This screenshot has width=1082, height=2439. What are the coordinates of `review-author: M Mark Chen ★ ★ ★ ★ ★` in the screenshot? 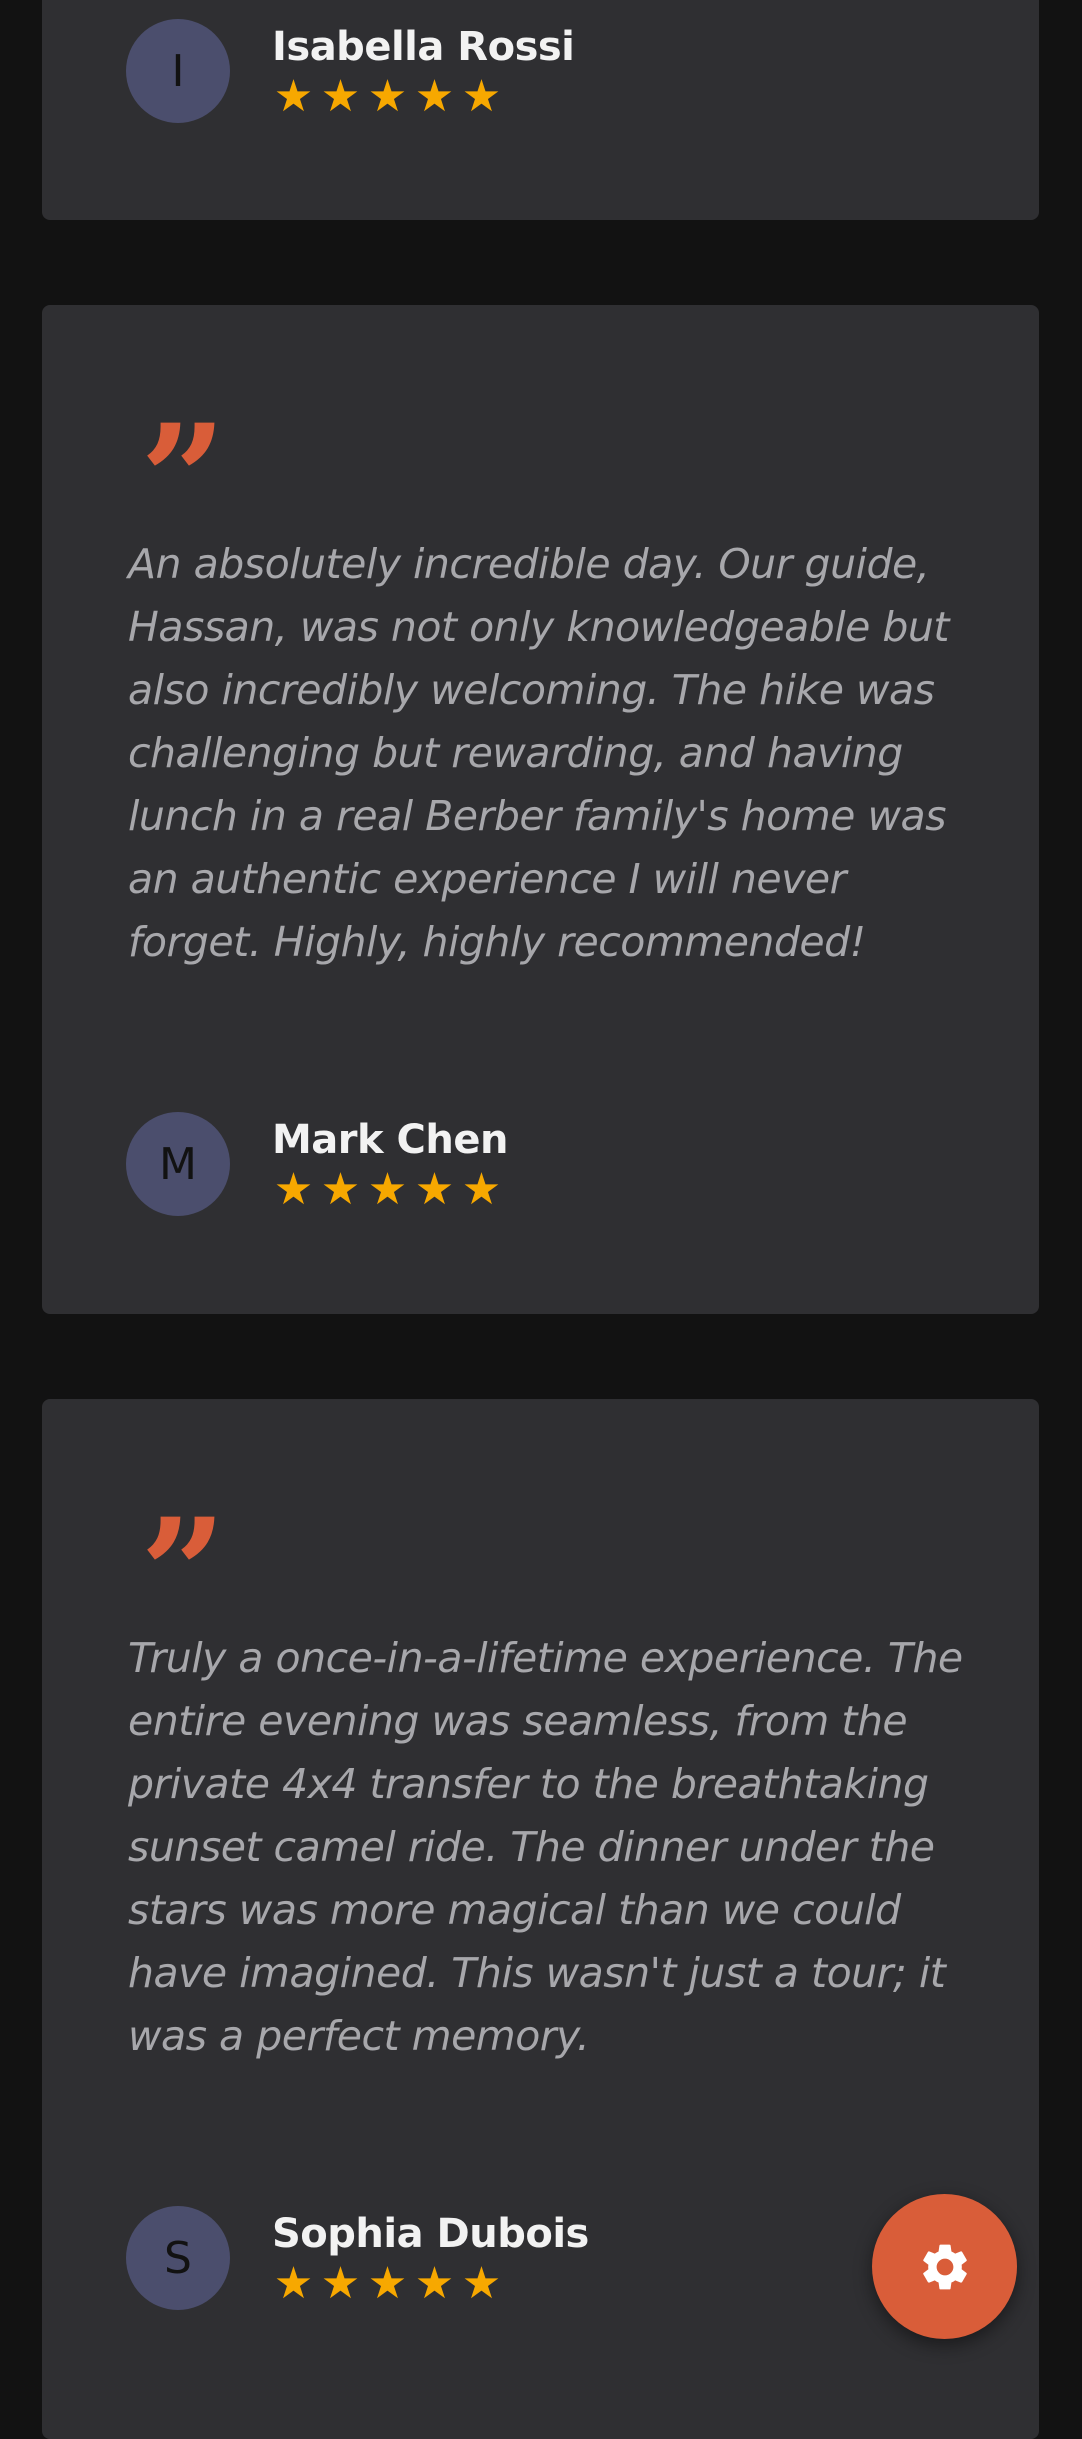 It's located at (317, 1164).